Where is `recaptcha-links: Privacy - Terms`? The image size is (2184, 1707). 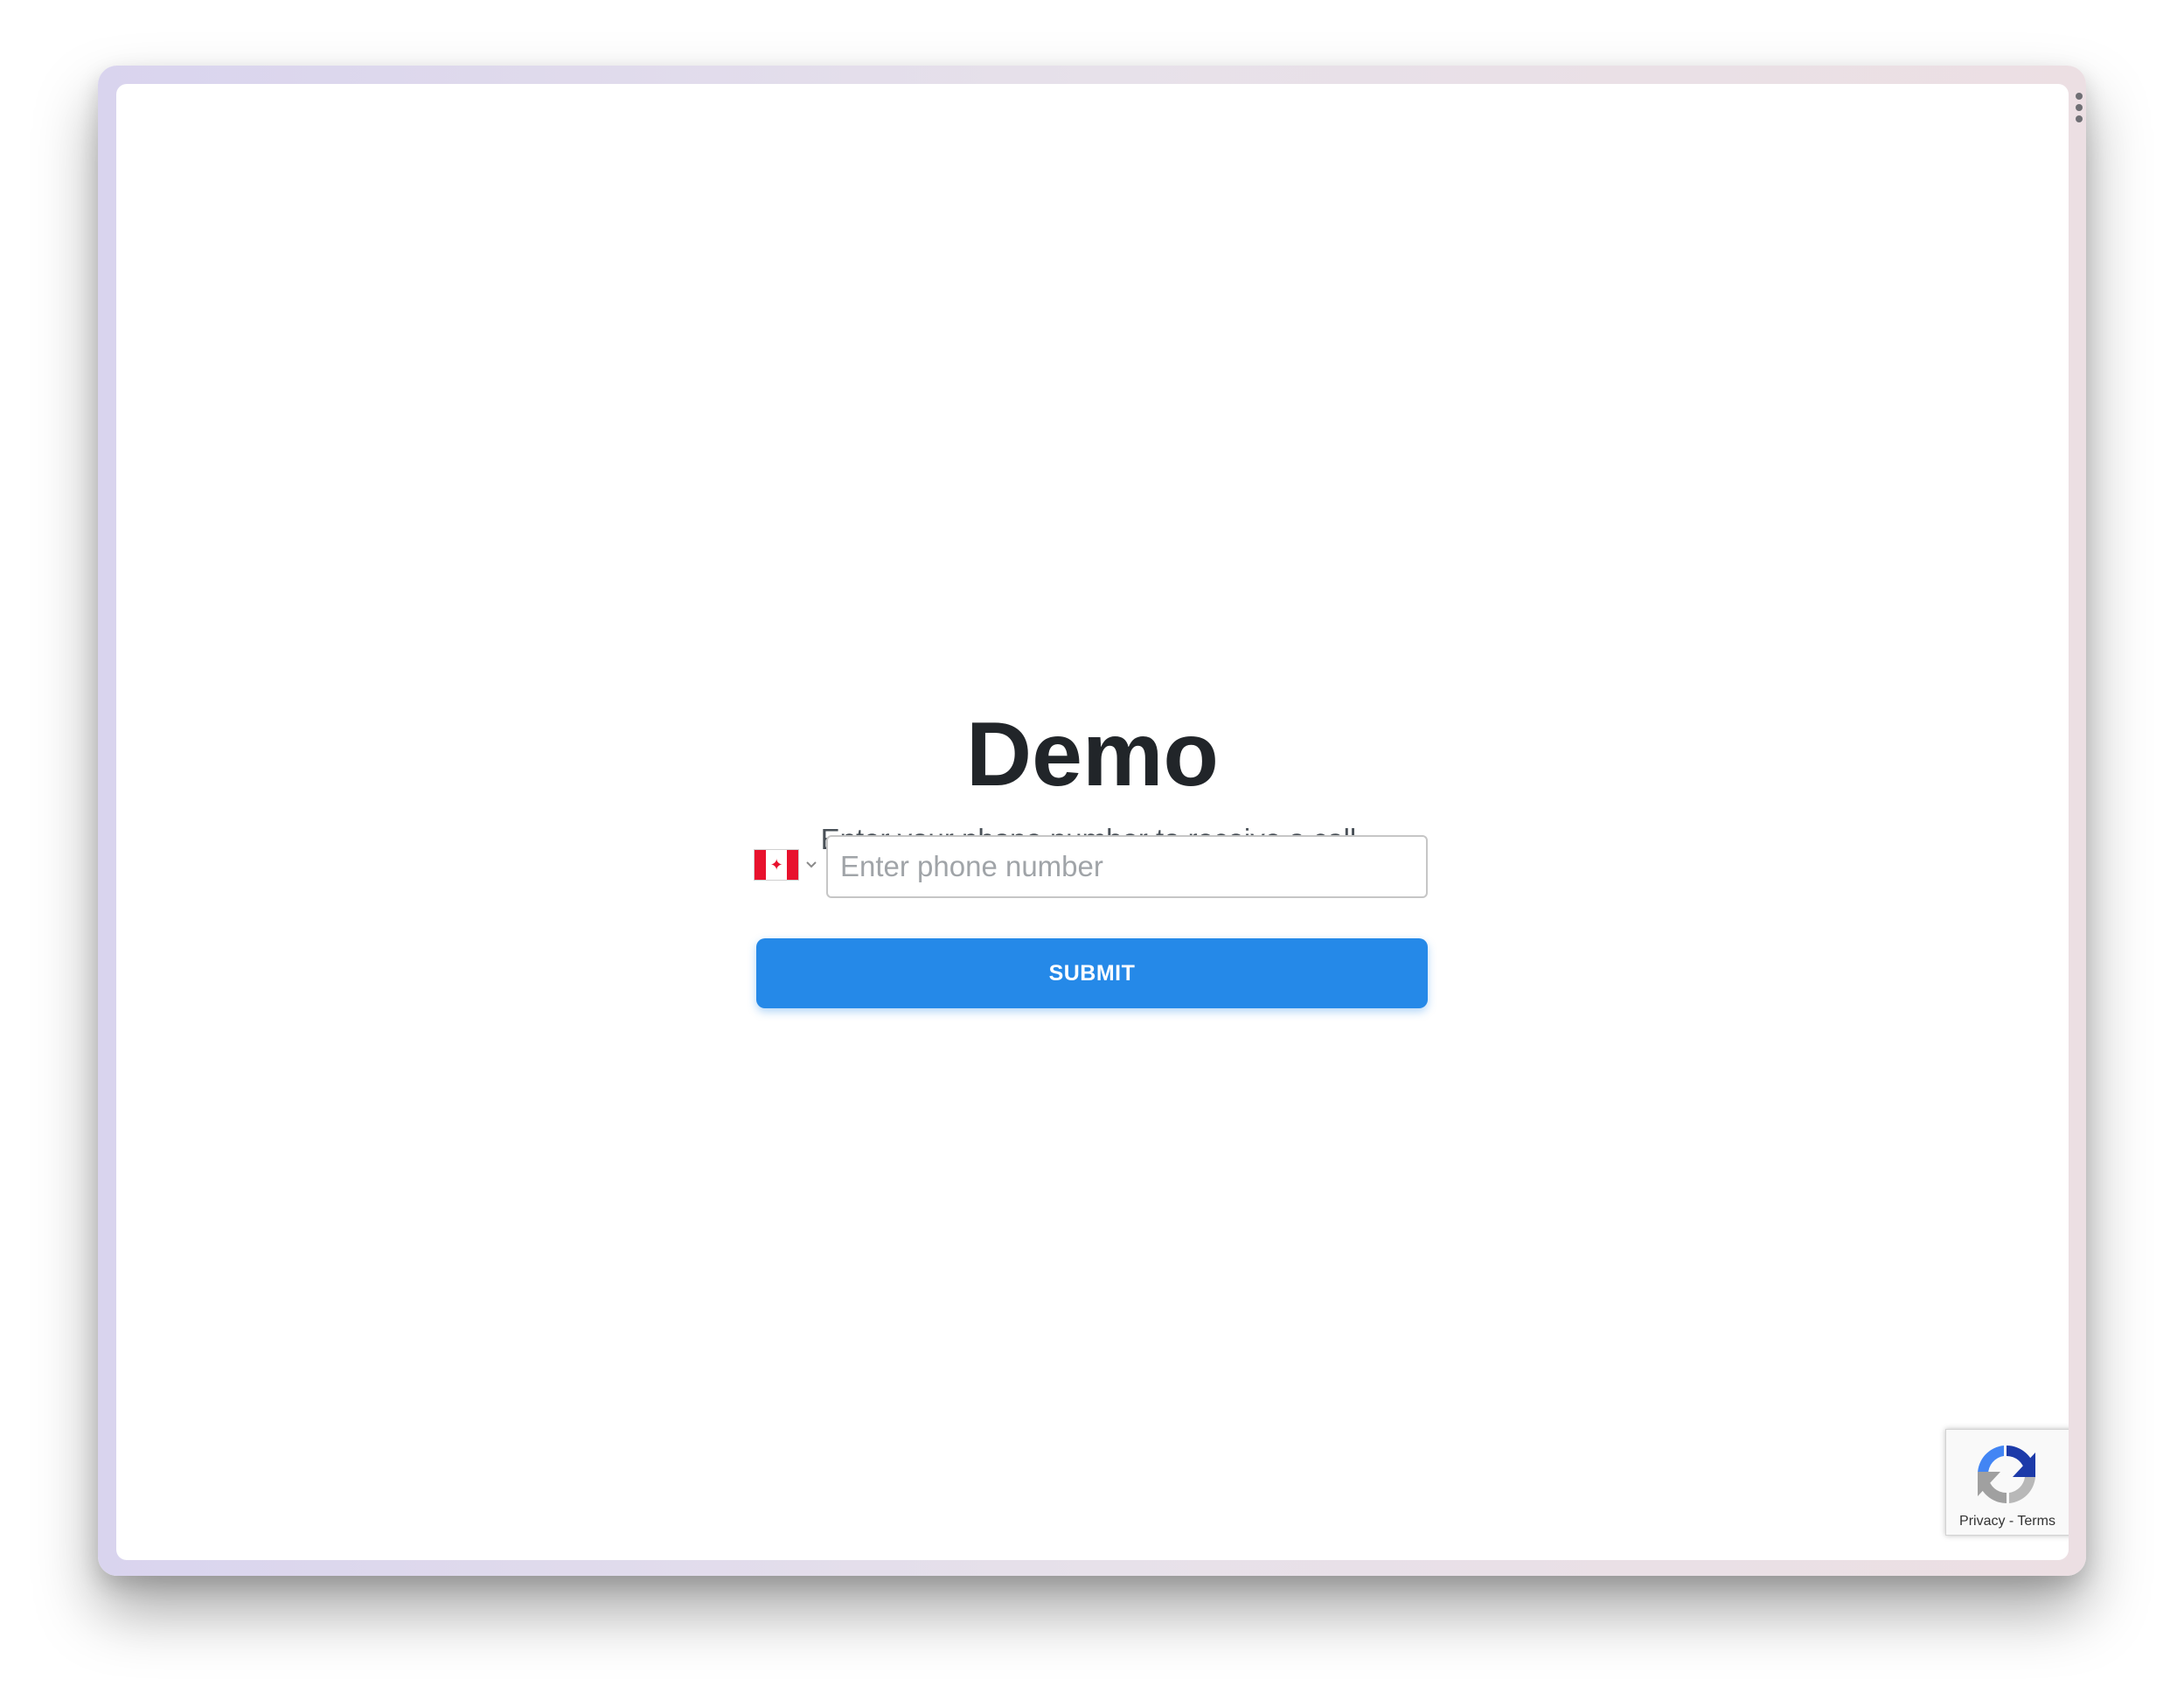 recaptcha-links: Privacy - Terms is located at coordinates (2007, 1521).